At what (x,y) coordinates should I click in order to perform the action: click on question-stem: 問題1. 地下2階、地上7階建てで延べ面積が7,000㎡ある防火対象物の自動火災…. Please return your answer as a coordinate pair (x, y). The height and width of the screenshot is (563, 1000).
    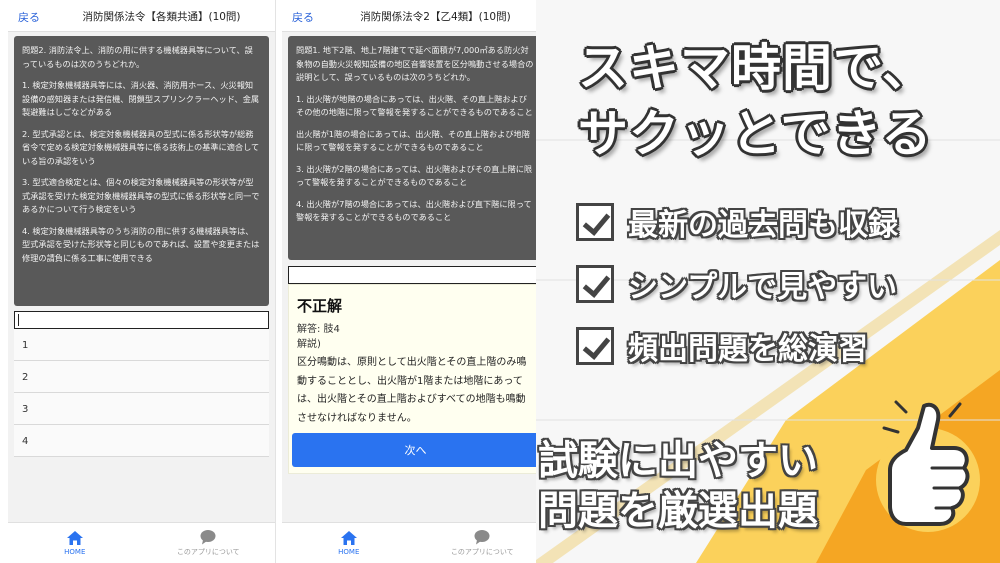
    Looking at the image, I should click on (415, 64).